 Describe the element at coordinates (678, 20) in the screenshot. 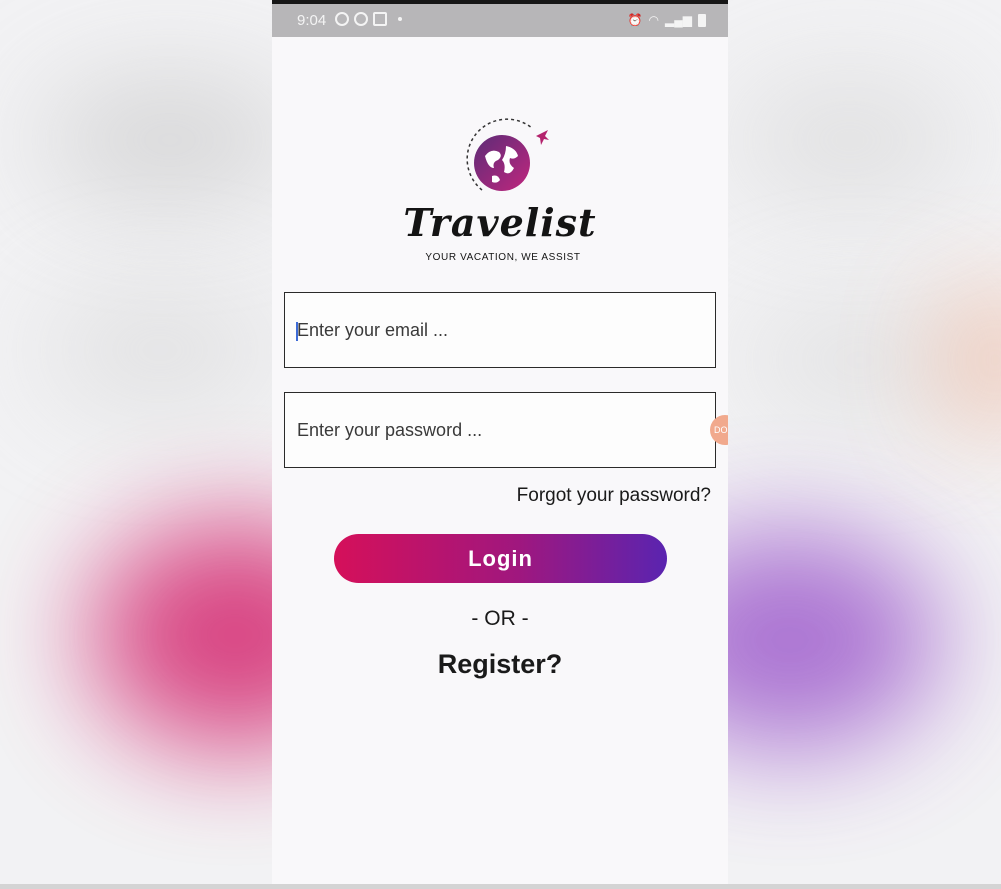

I see `signal-icon: ▂▄▆` at that location.